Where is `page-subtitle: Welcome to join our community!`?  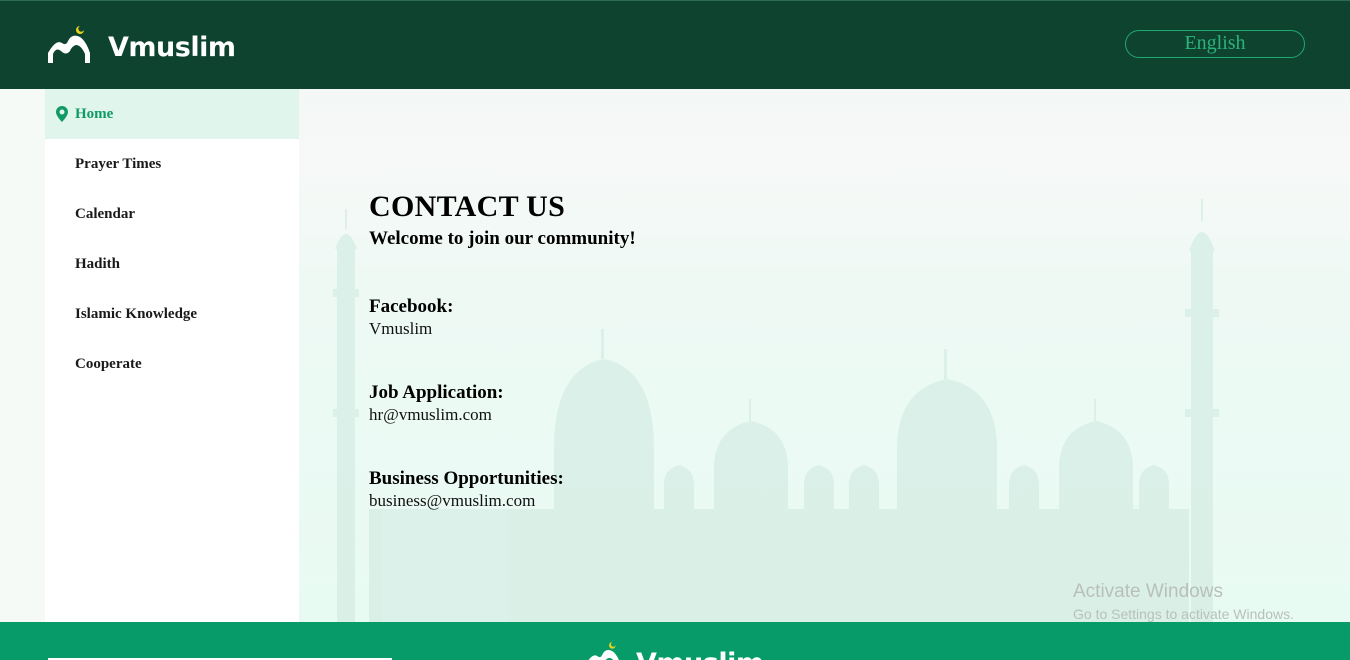
page-subtitle: Welcome to join our community! is located at coordinates (502, 238).